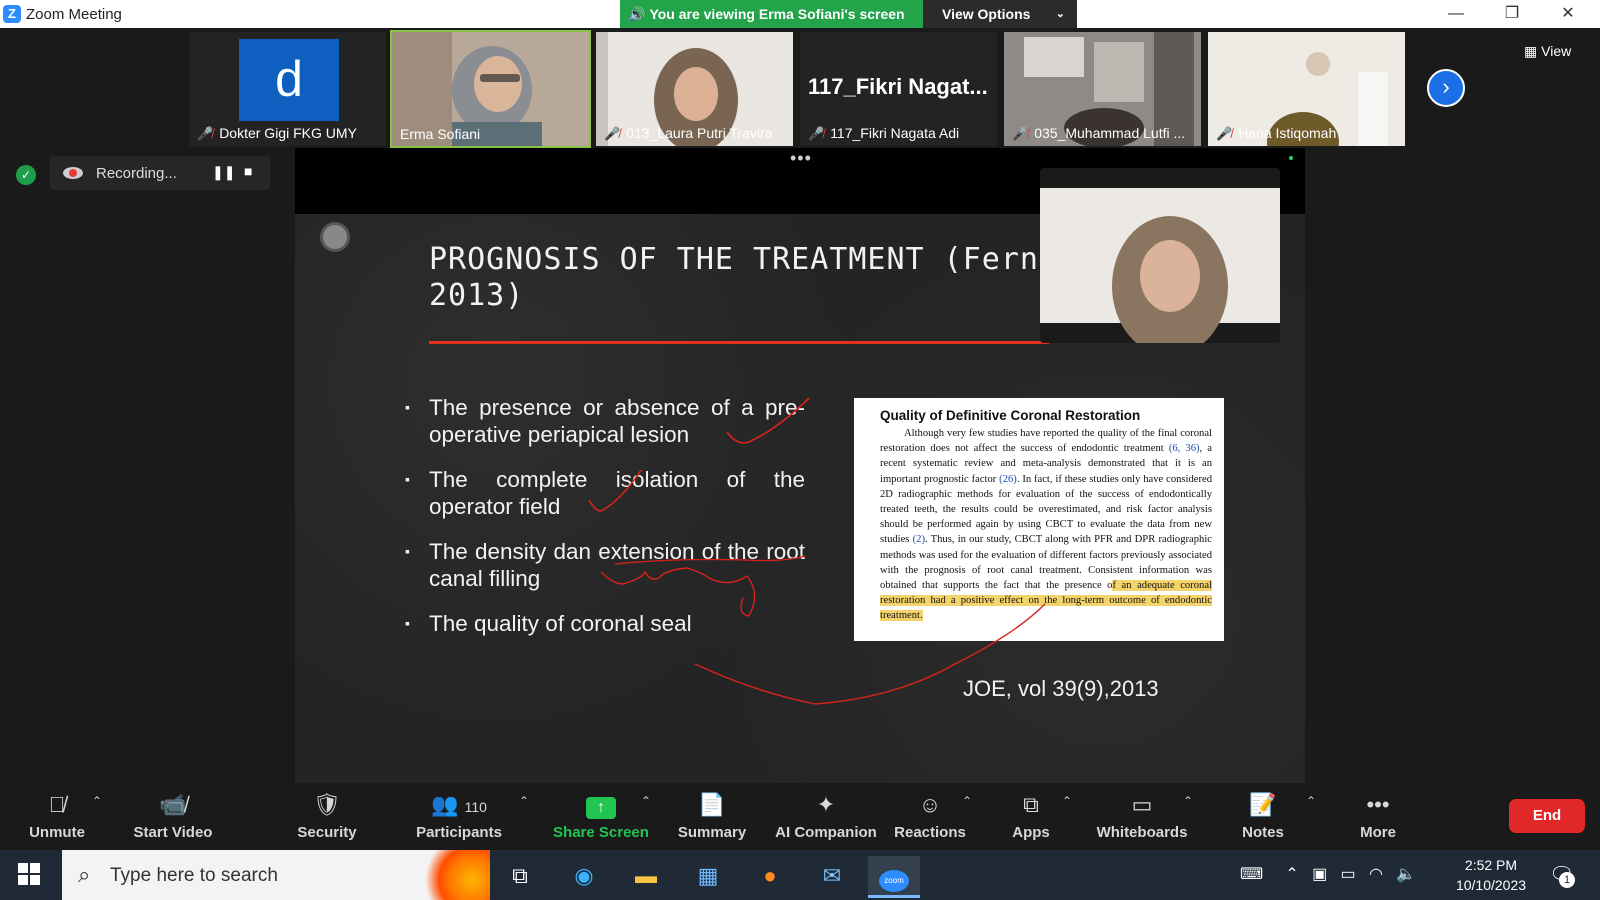  I want to click on notifications-icon: 🗨1, so click(1562, 875).